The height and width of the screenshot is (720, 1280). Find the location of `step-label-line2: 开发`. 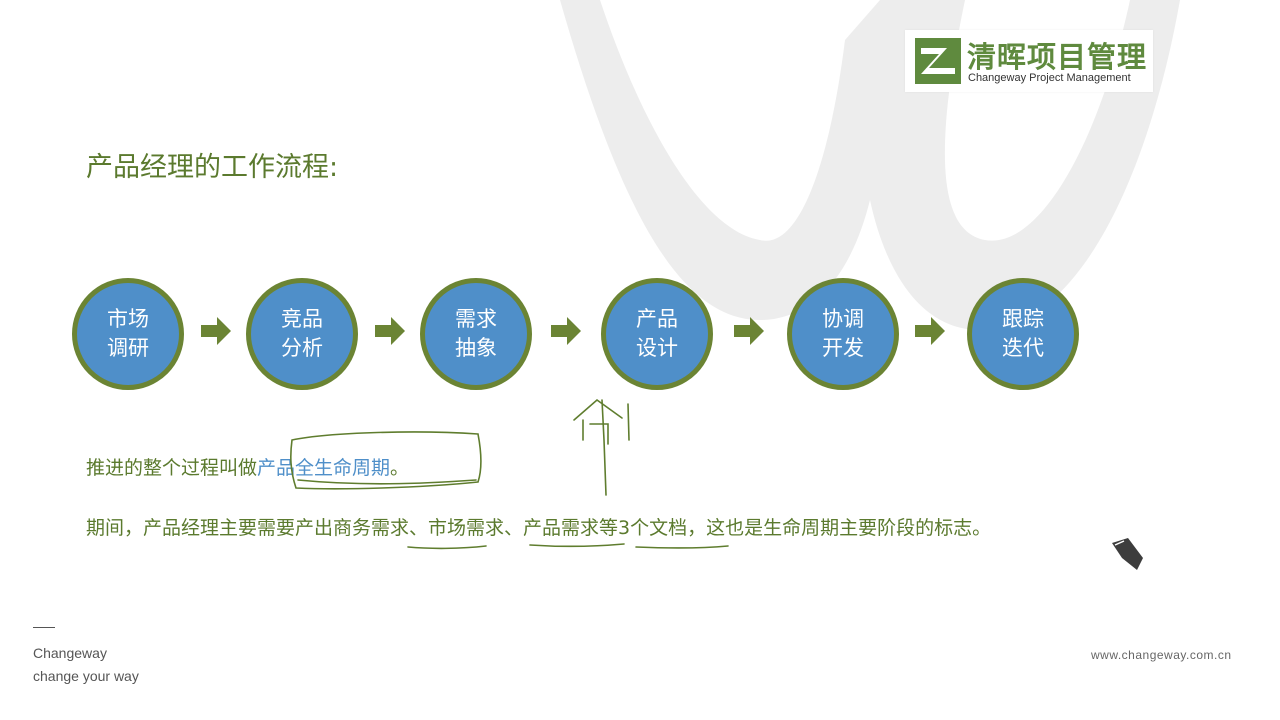

step-label-line2: 开发 is located at coordinates (843, 348).